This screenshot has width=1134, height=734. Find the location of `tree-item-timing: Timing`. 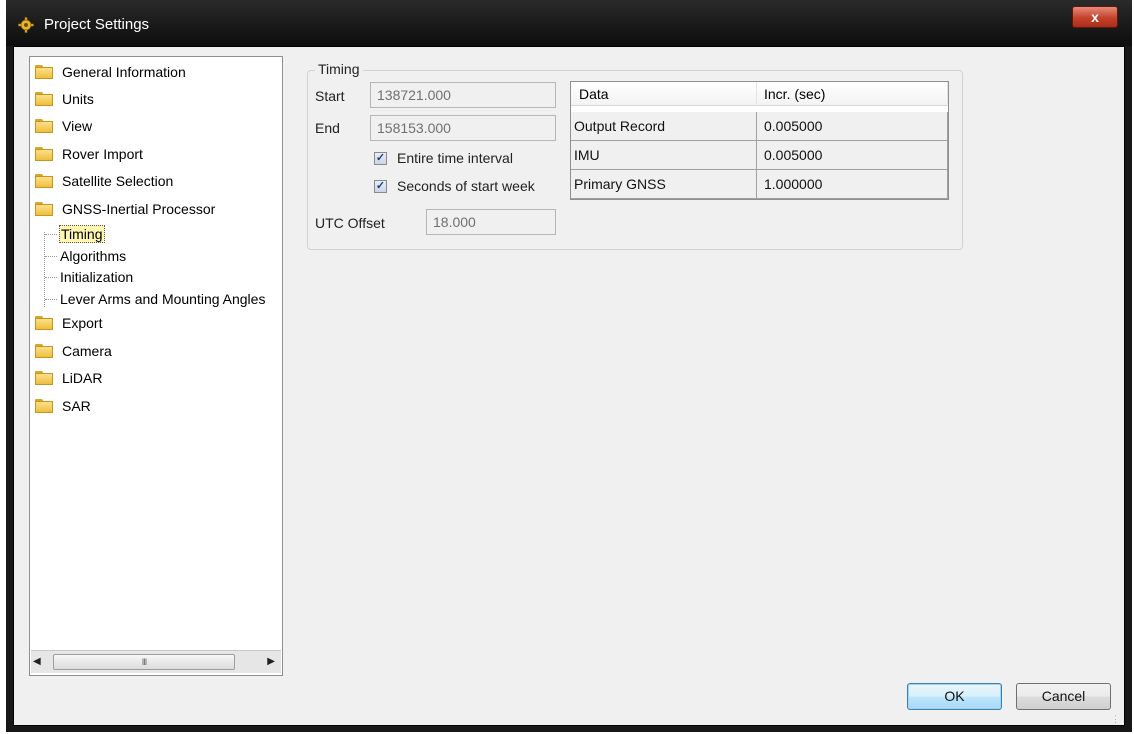

tree-item-timing: Timing is located at coordinates (82, 234).